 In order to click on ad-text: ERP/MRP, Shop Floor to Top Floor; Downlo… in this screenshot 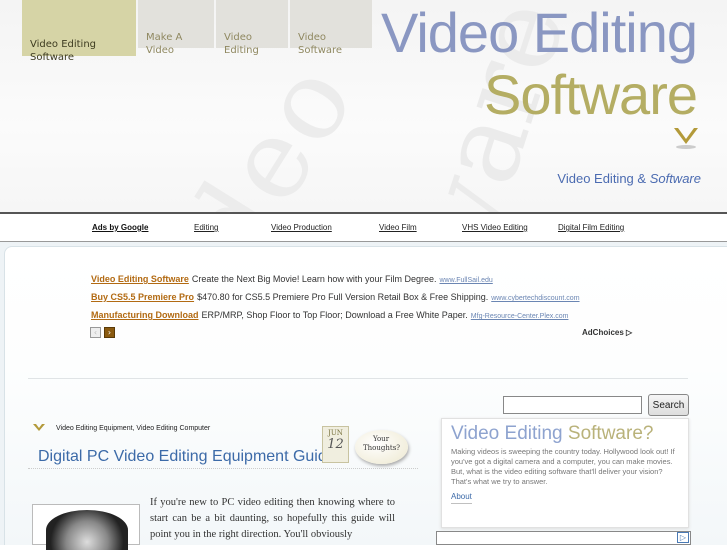, I will do `click(334, 315)`.